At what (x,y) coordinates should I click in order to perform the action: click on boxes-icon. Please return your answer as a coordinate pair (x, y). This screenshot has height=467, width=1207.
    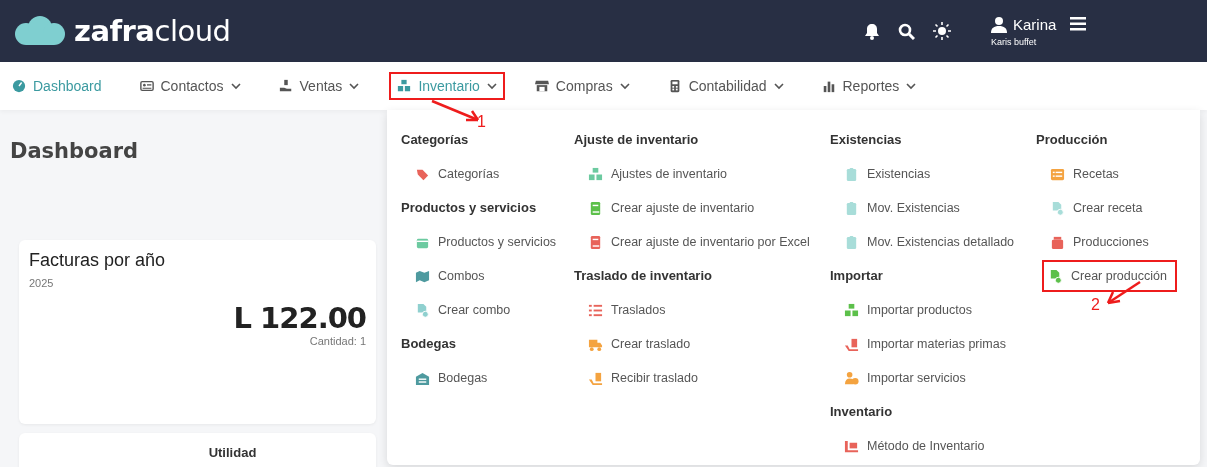
    Looking at the image, I should click on (404, 86).